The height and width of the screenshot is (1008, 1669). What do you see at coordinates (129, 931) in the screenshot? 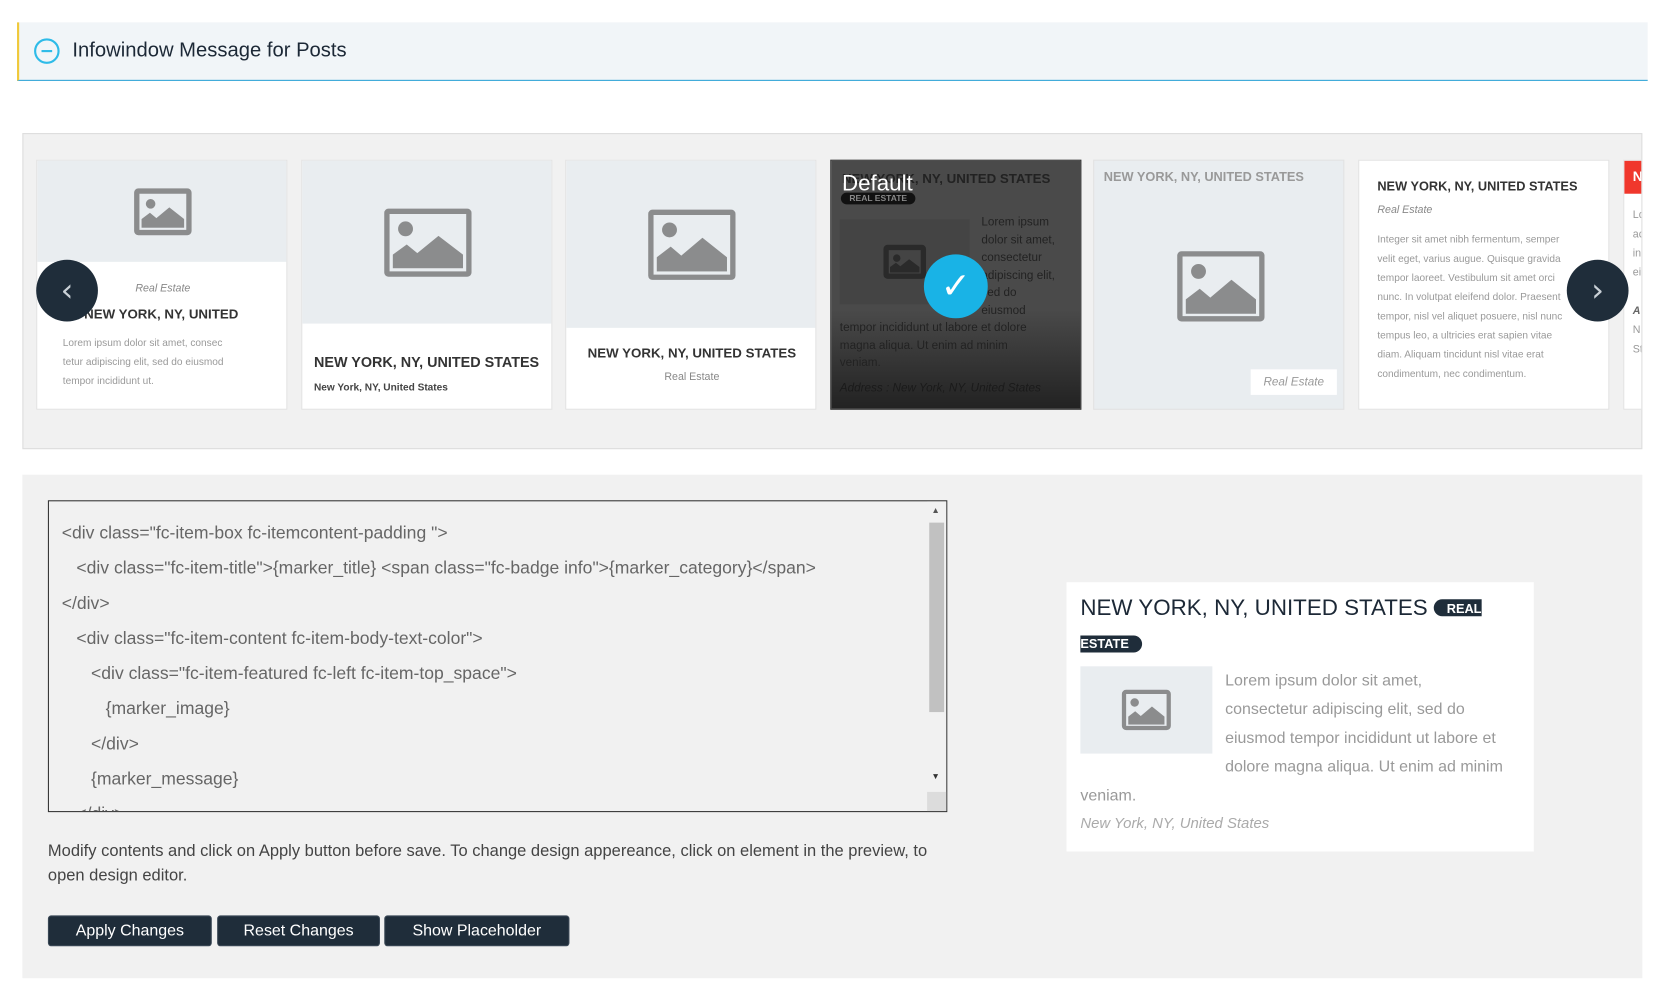
I see `apply-changes-button: Apply Changes` at bounding box center [129, 931].